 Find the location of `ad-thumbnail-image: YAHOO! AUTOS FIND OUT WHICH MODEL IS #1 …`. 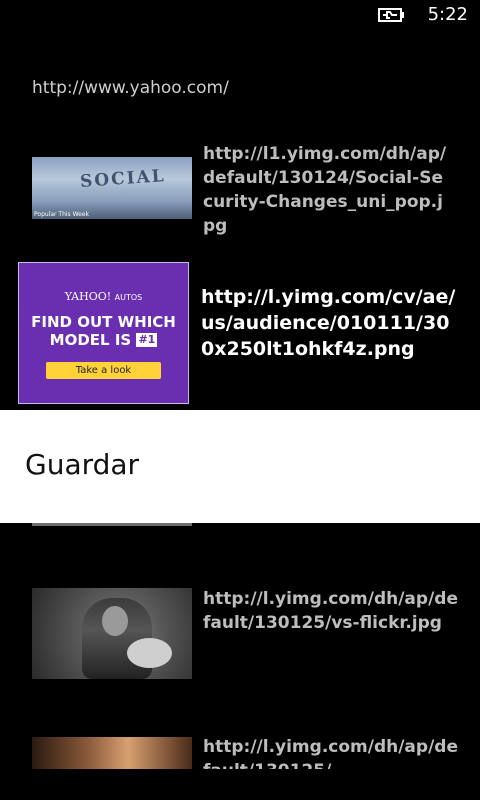

ad-thumbnail-image: YAHOO! AUTOS FIND OUT WHICH MODEL IS #1 … is located at coordinates (103, 333).